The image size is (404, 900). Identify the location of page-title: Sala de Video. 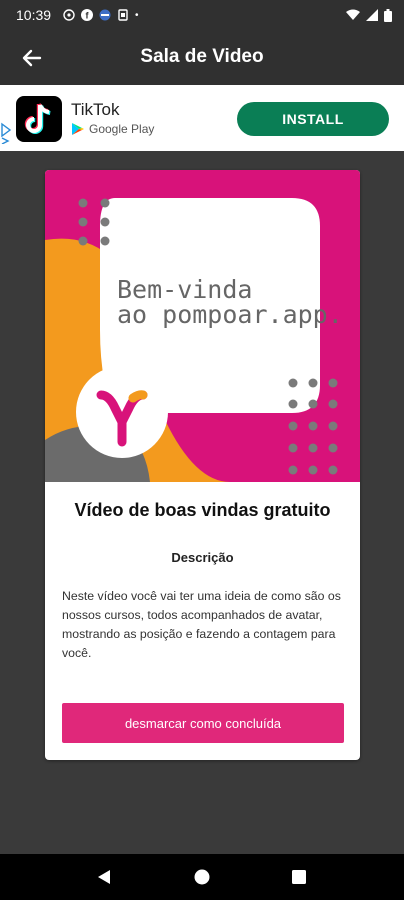
(202, 56).